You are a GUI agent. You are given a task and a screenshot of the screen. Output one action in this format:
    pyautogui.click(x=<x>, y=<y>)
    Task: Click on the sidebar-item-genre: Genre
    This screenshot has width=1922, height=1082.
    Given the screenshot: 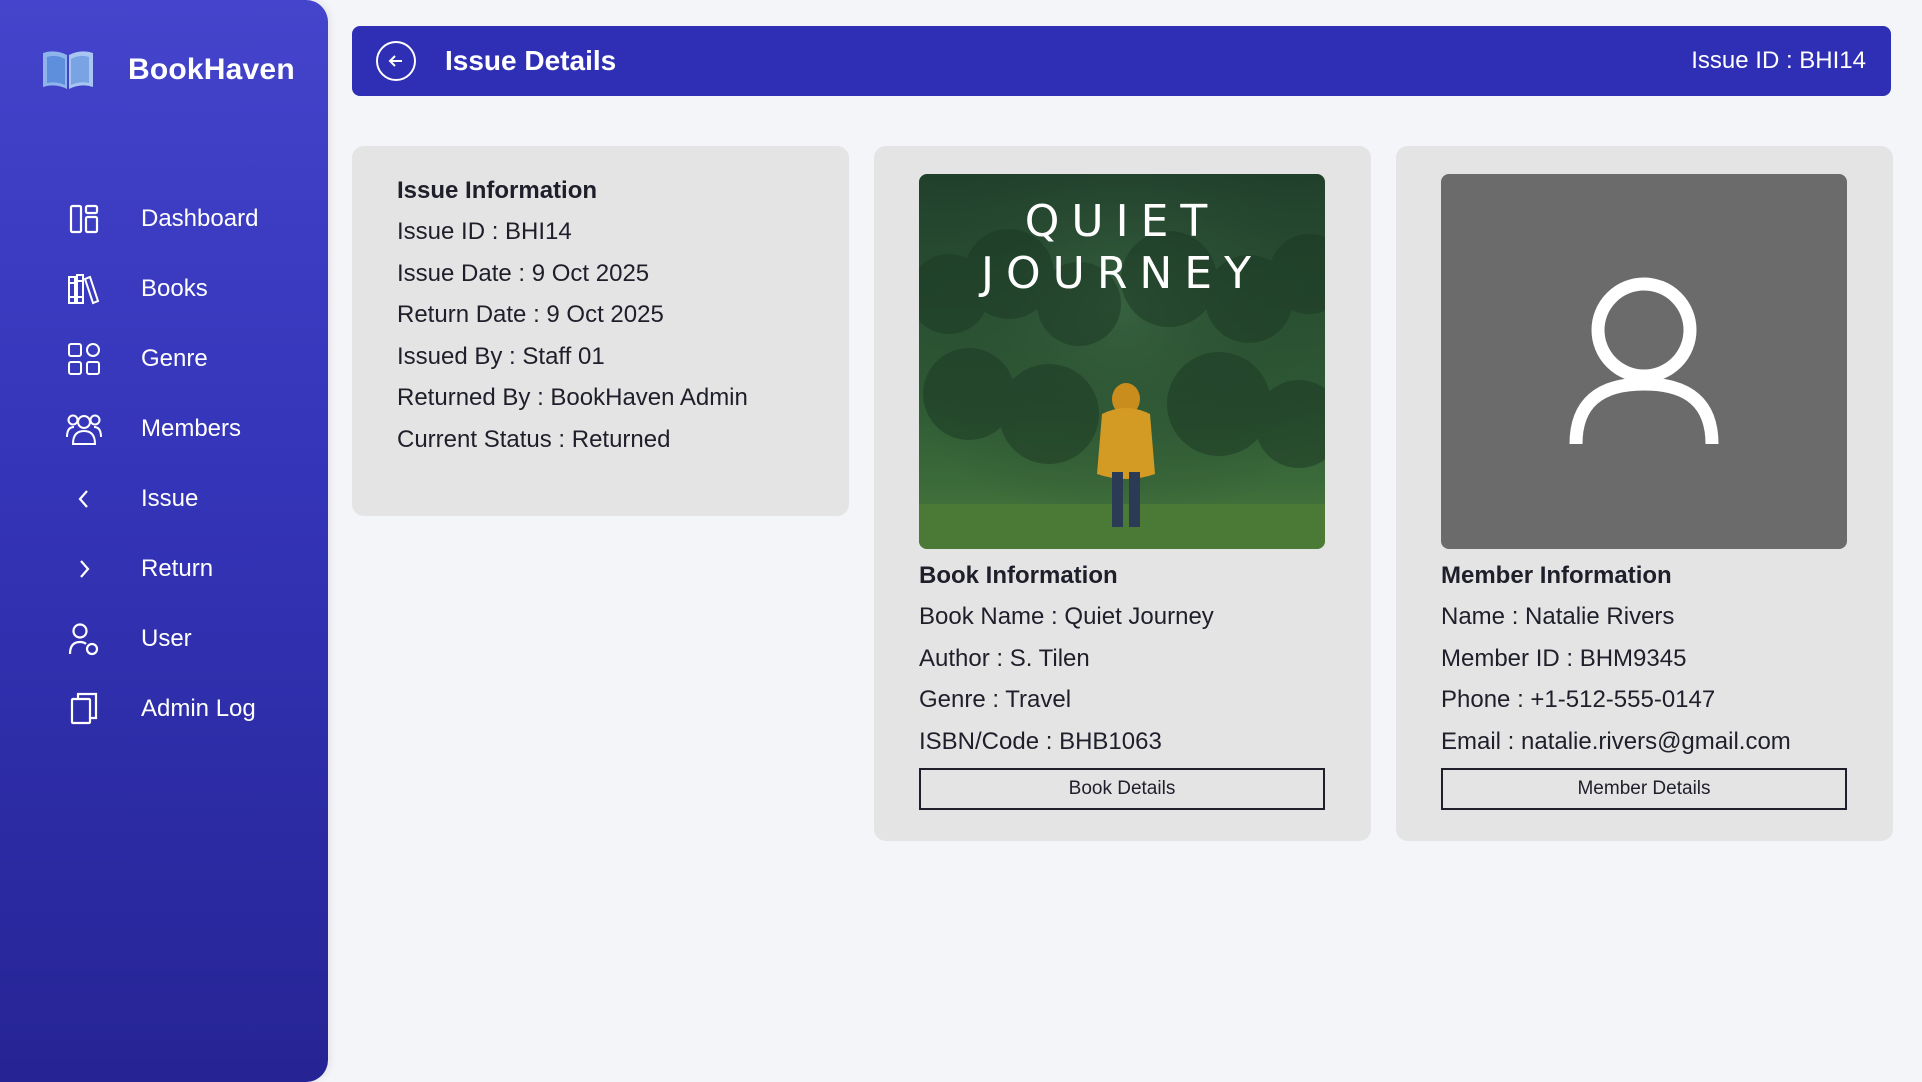 What is the action you would take?
    pyautogui.click(x=164, y=359)
    